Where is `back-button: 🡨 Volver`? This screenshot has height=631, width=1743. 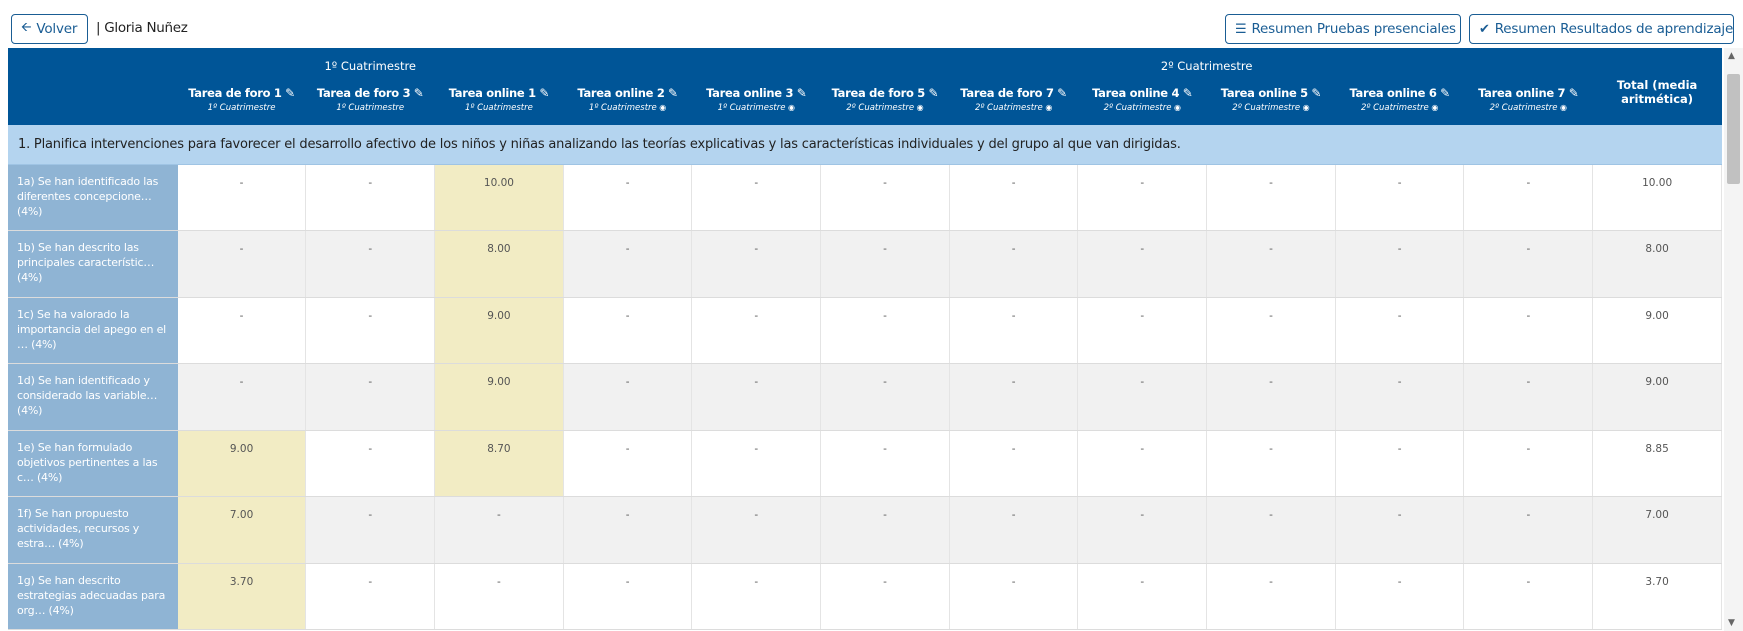 back-button: 🡨 Volver is located at coordinates (49, 29).